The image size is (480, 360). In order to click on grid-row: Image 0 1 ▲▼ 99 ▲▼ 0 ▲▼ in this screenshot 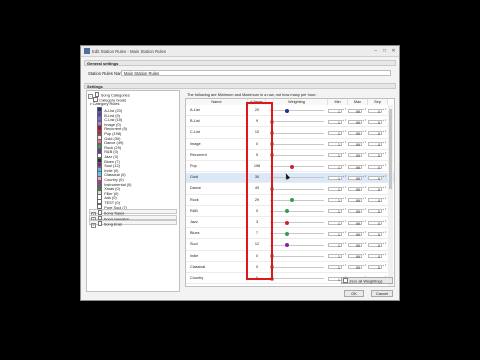, I will do `click(290, 145)`.